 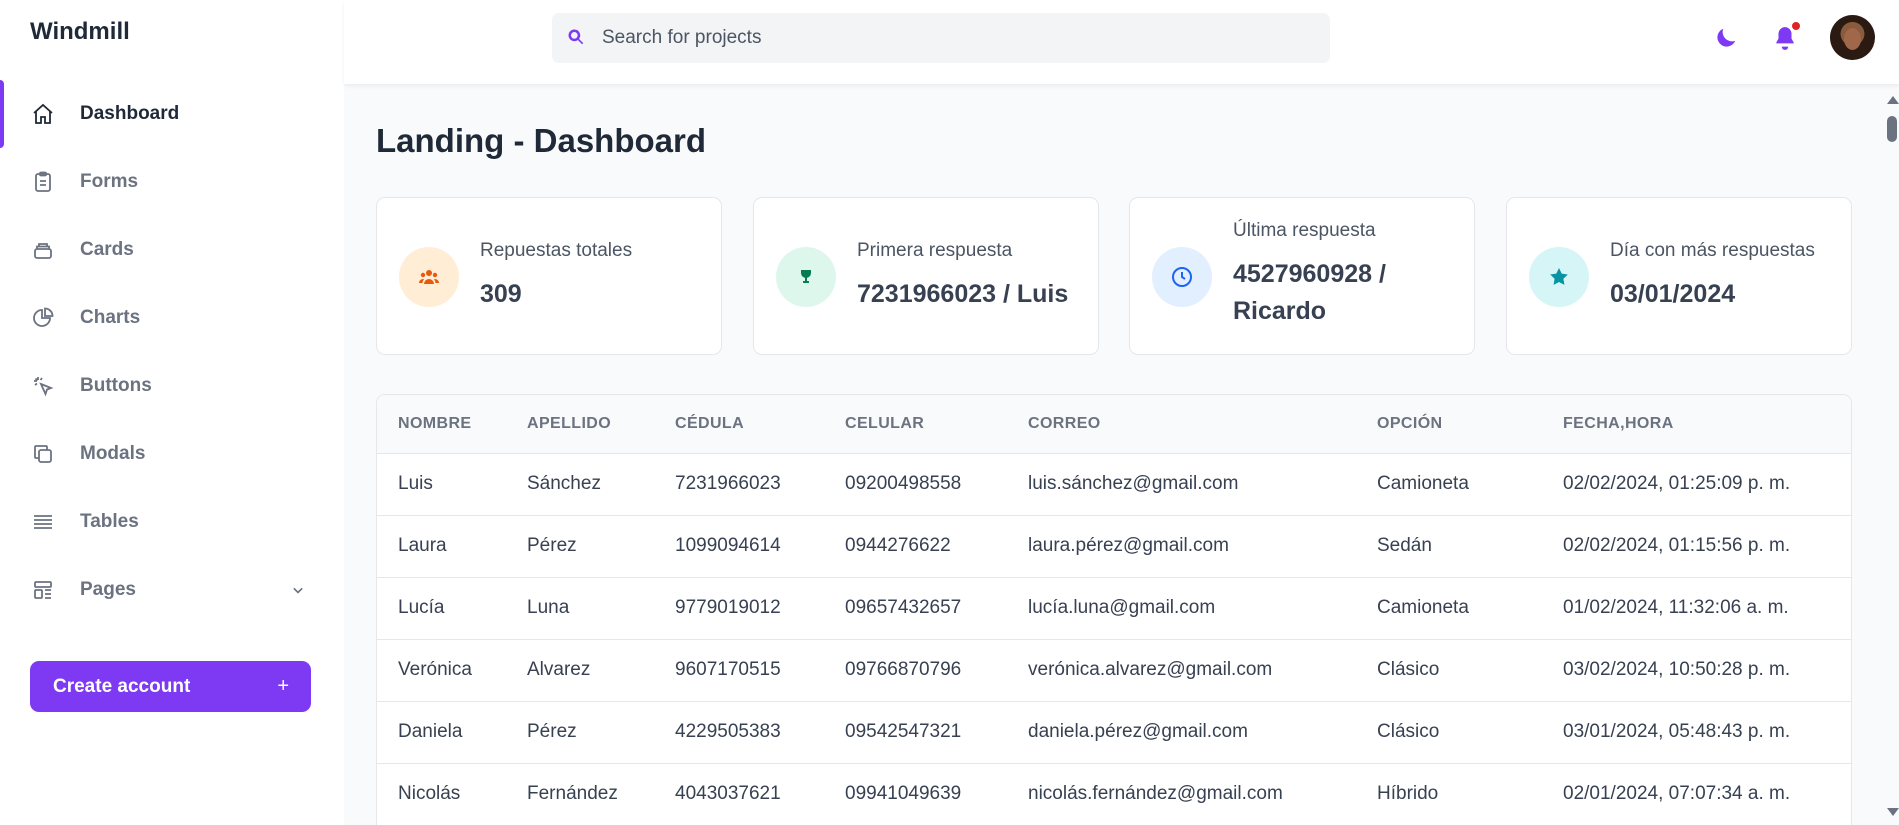 I want to click on sidebar-item-label: Cards, so click(x=107, y=249).